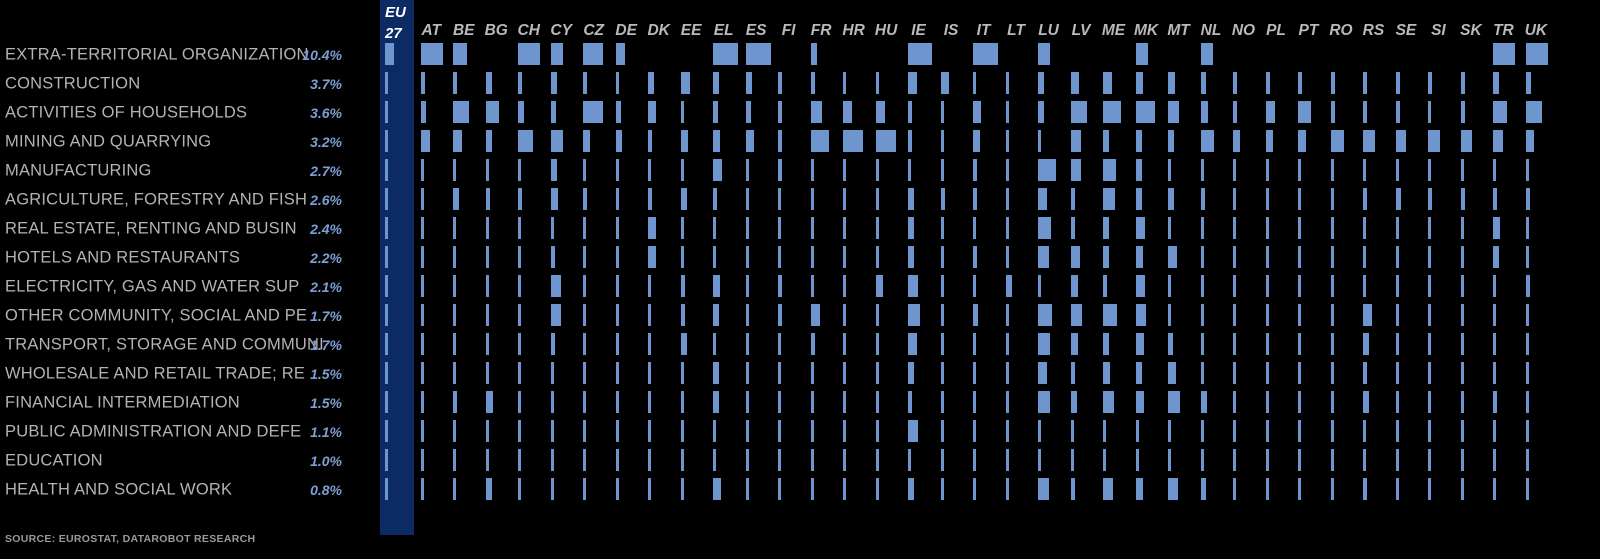 This screenshot has height=559, width=1600. I want to click on country-header-lv: LV, so click(1081, 30).